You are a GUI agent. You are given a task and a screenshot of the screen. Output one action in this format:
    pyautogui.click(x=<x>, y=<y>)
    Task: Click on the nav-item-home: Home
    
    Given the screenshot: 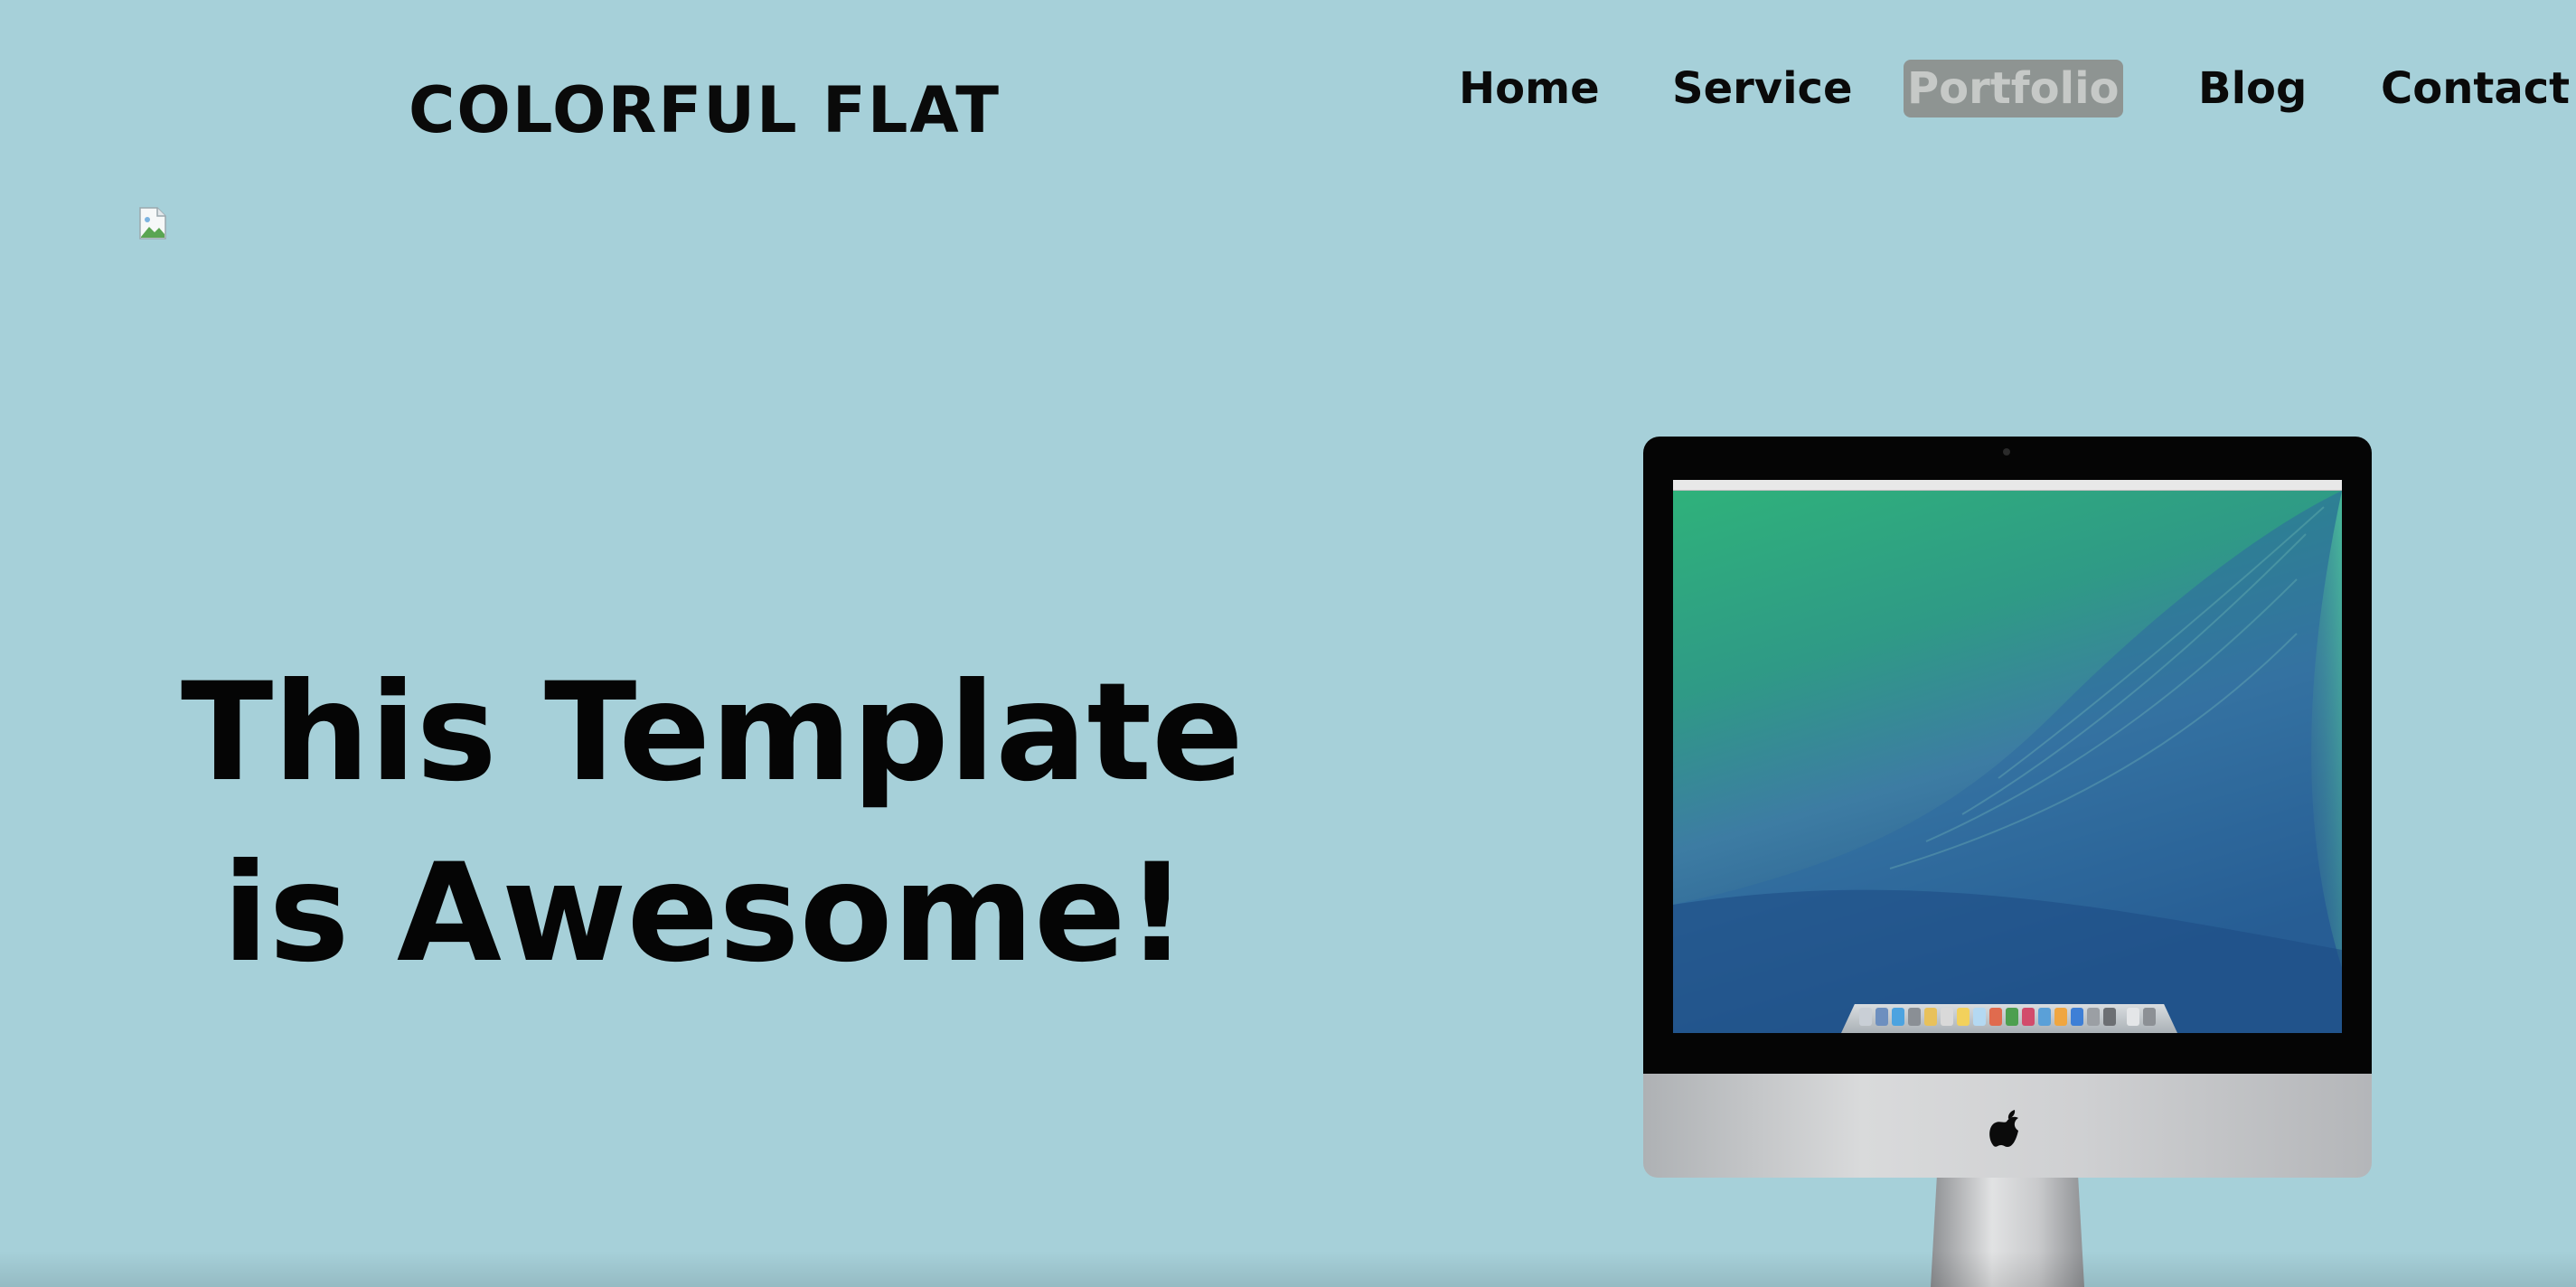 What is the action you would take?
    pyautogui.click(x=1529, y=88)
    